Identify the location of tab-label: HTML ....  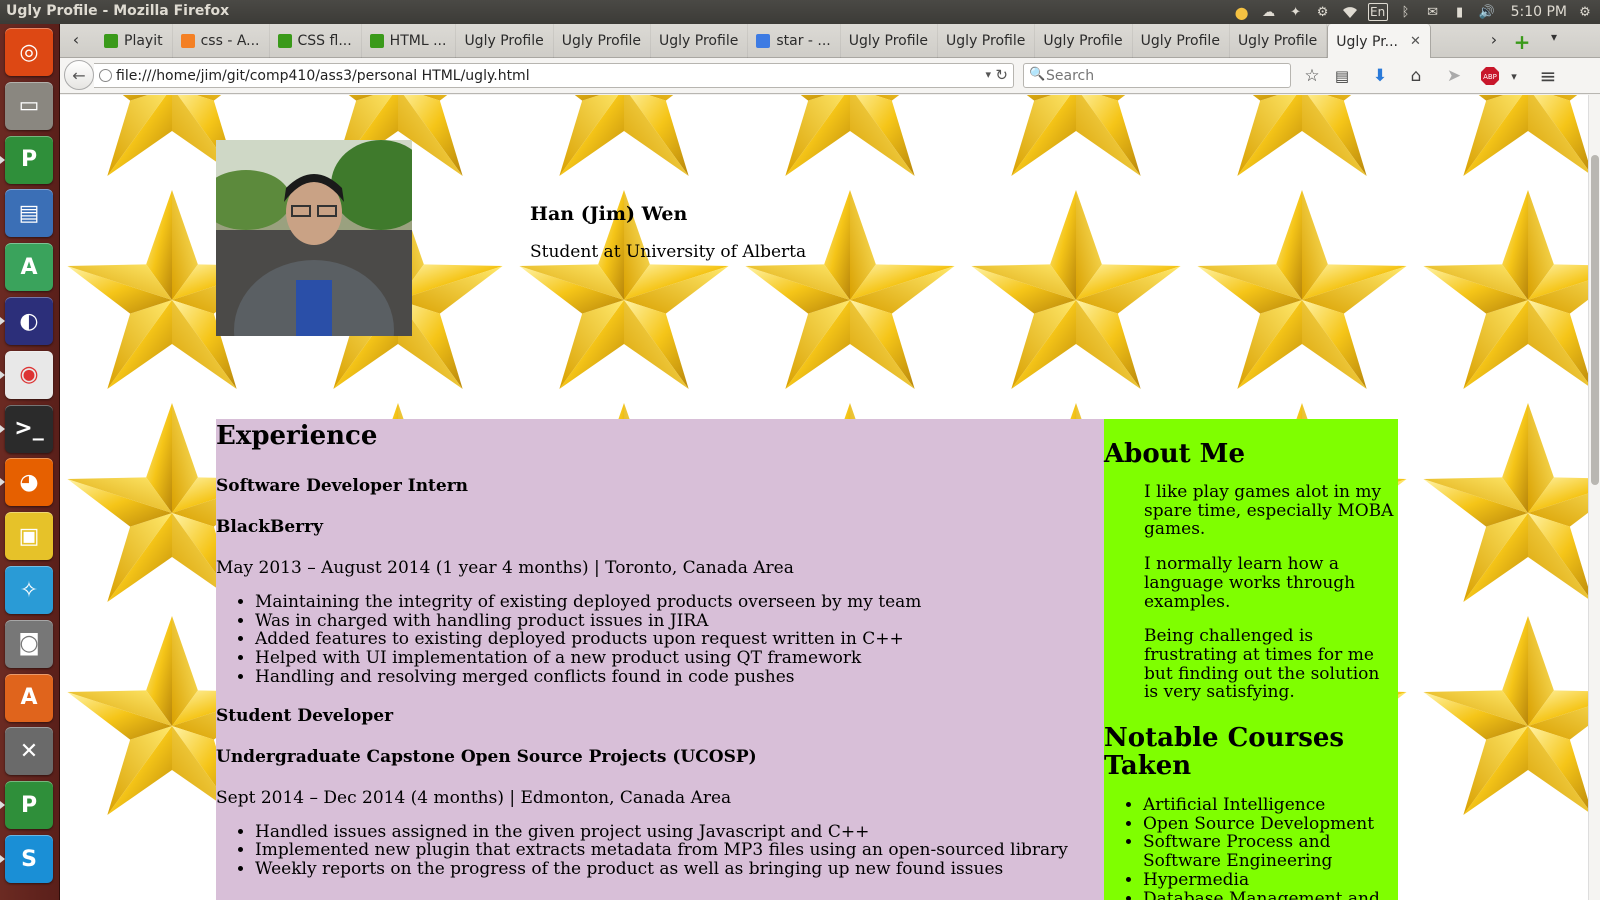
(418, 41).